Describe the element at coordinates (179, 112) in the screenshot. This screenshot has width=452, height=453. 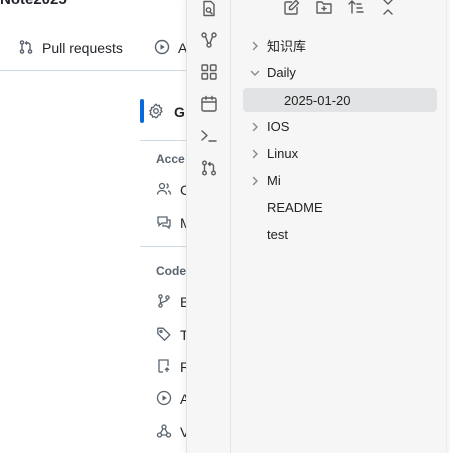
I see `settings-nav-general-label: G` at that location.